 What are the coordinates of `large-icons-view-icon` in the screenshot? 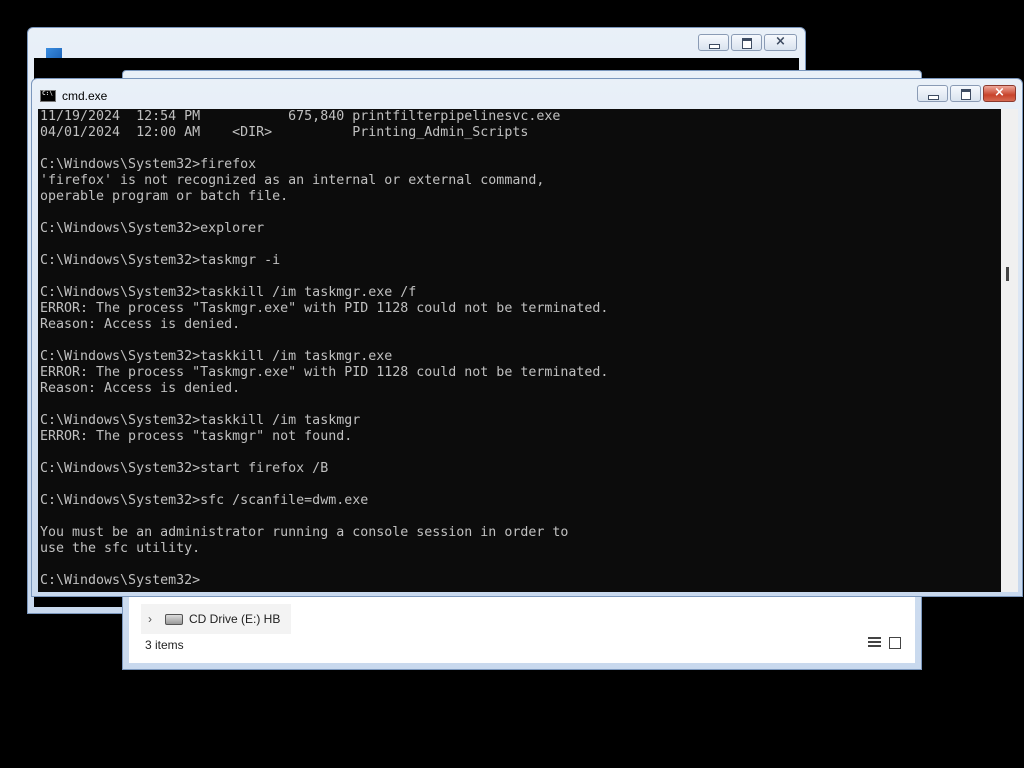 It's located at (895, 643).